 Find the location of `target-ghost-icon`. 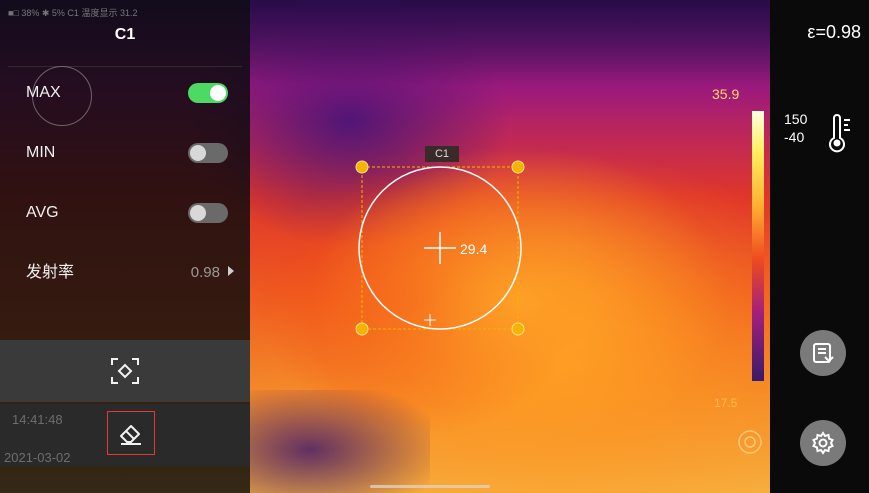

target-ghost-icon is located at coordinates (750, 442).